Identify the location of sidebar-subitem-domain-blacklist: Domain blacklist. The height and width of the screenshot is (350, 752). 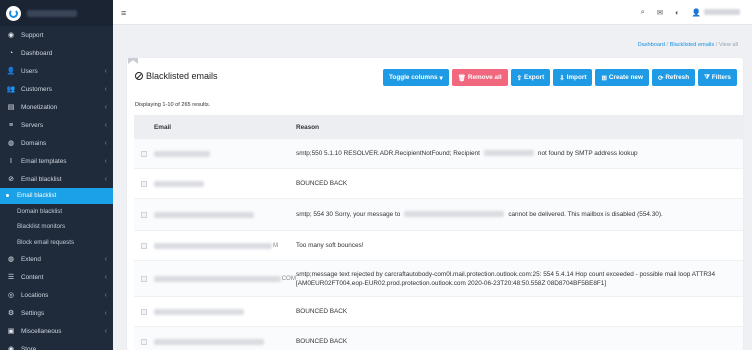
(56, 212).